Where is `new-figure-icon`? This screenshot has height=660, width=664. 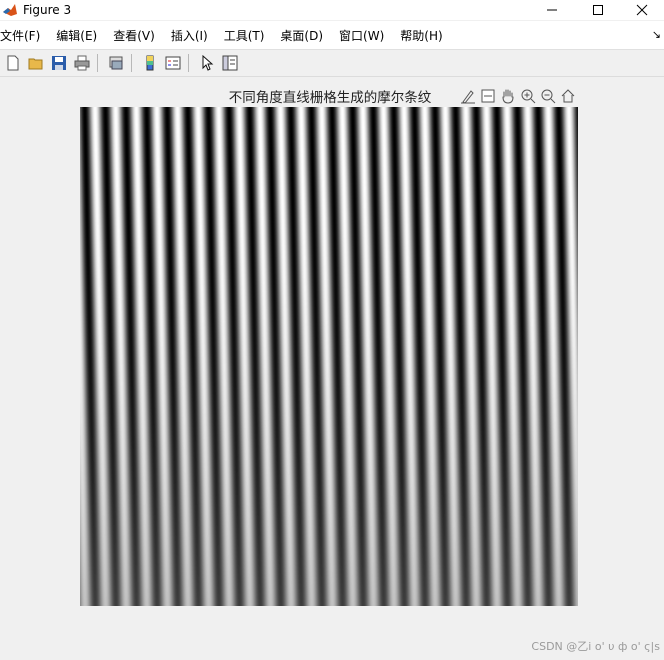
new-figure-icon is located at coordinates (13, 63).